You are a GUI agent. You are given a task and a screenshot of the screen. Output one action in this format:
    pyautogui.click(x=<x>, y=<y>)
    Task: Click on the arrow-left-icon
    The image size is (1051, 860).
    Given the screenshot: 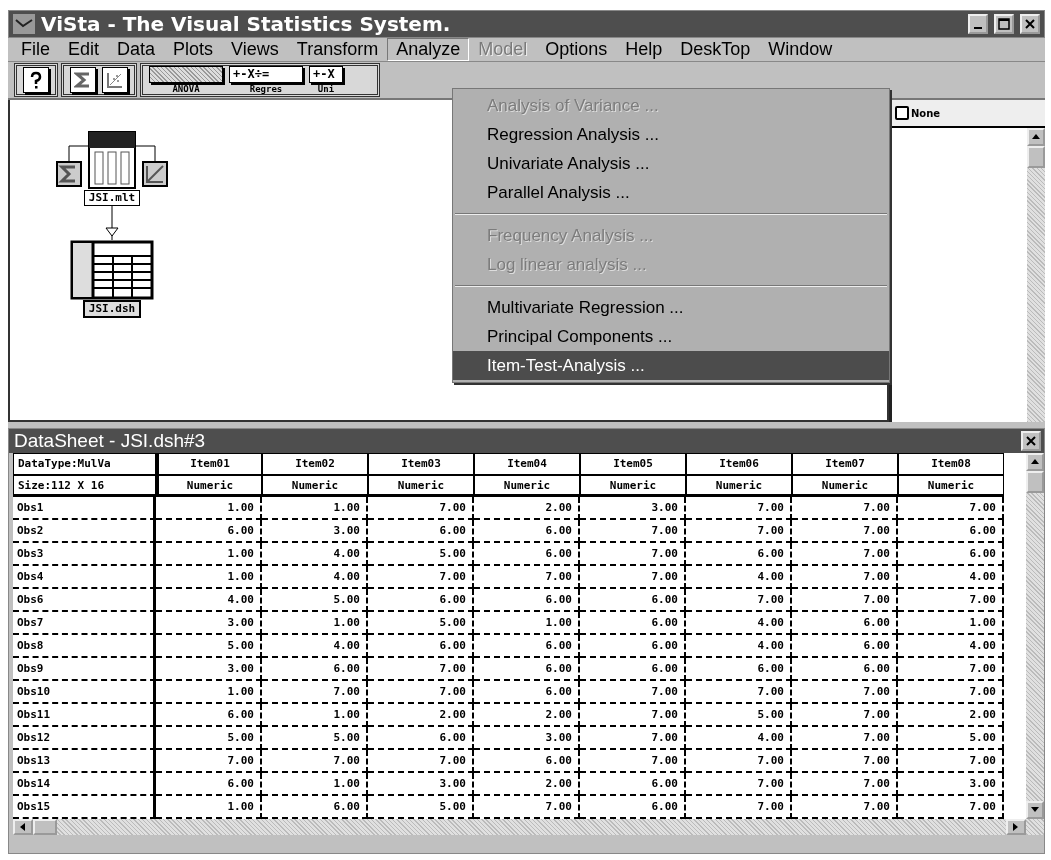 What is the action you would take?
    pyautogui.click(x=23, y=827)
    